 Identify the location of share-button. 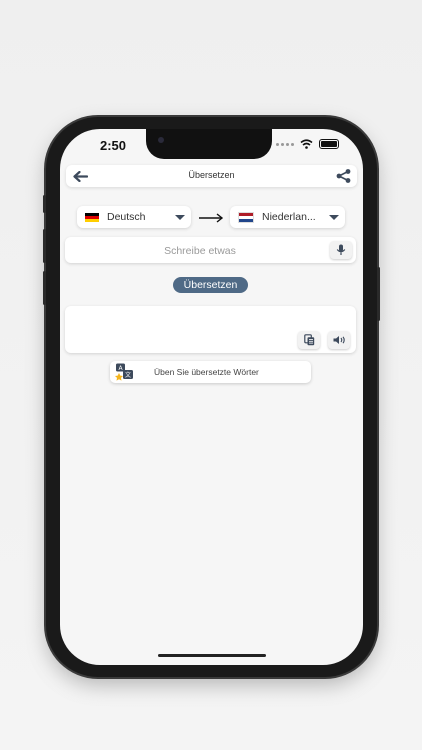
(343, 176).